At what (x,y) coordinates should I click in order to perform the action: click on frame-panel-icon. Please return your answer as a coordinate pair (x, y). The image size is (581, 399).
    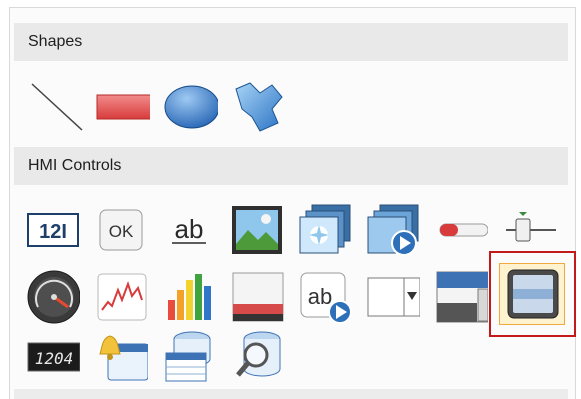
    Looking at the image, I should click on (533, 294).